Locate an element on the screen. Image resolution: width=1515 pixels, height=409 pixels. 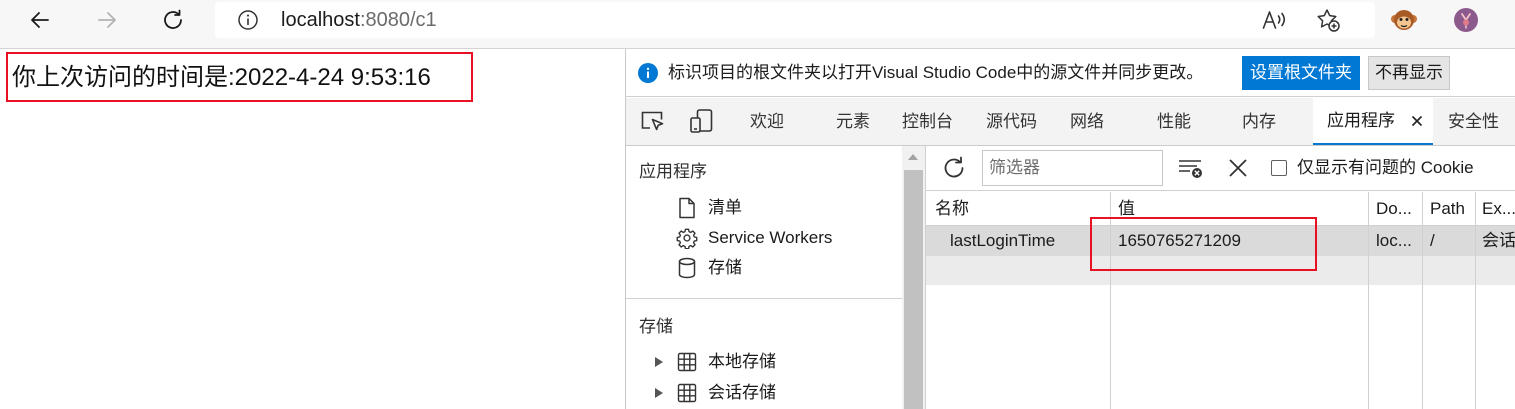
sidebar-item-label: 本地存储 is located at coordinates (742, 361).